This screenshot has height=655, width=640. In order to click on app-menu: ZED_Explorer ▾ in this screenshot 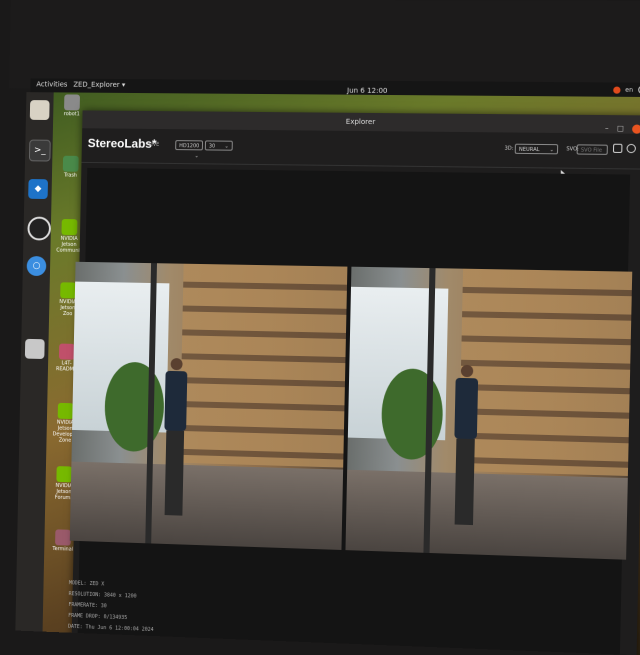, I will do `click(99, 85)`.